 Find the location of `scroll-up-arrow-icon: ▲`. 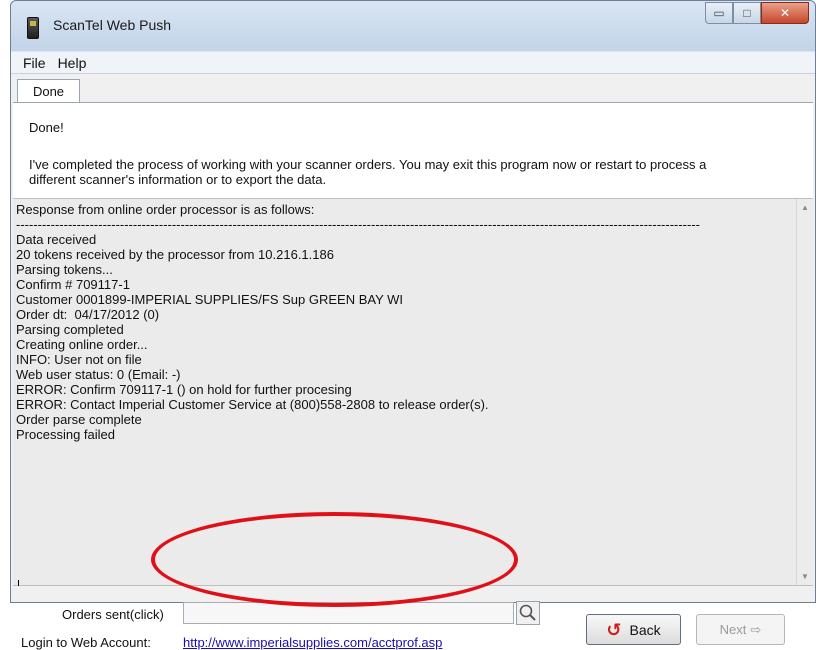

scroll-up-arrow-icon: ▲ is located at coordinates (805, 207).